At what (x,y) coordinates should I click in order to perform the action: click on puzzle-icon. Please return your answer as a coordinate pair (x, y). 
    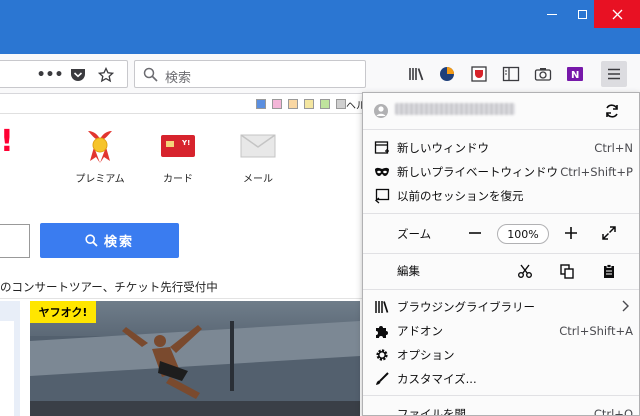
    Looking at the image, I should click on (382, 331).